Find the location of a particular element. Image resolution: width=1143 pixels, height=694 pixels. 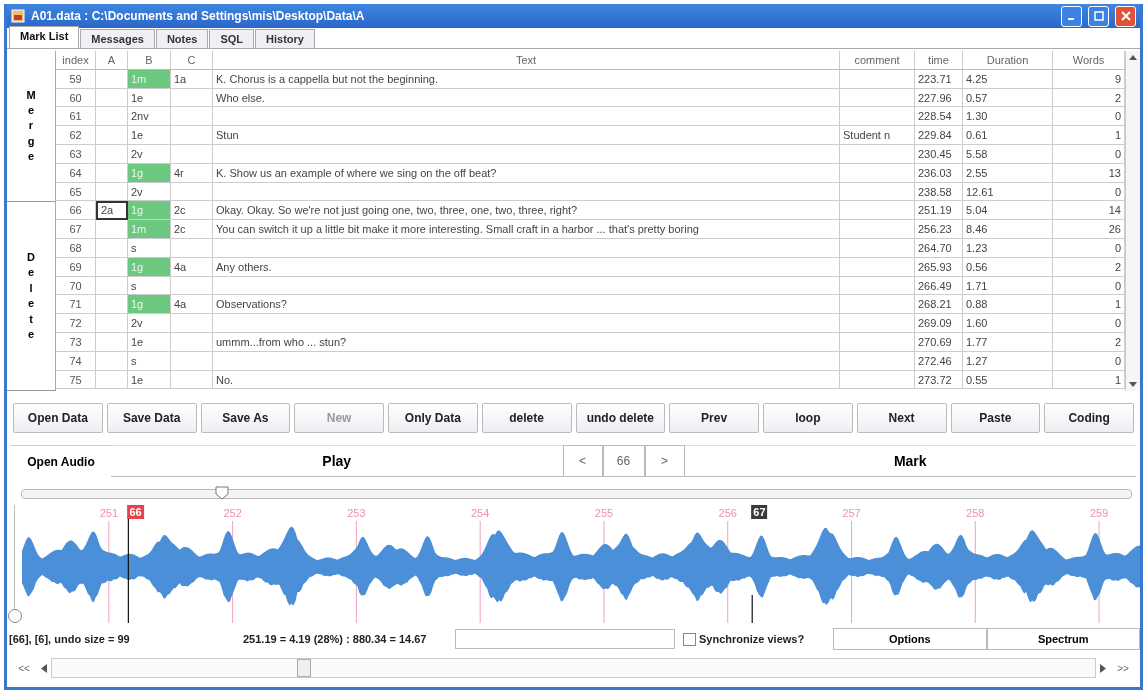

play-button: Play is located at coordinates (337, 461).